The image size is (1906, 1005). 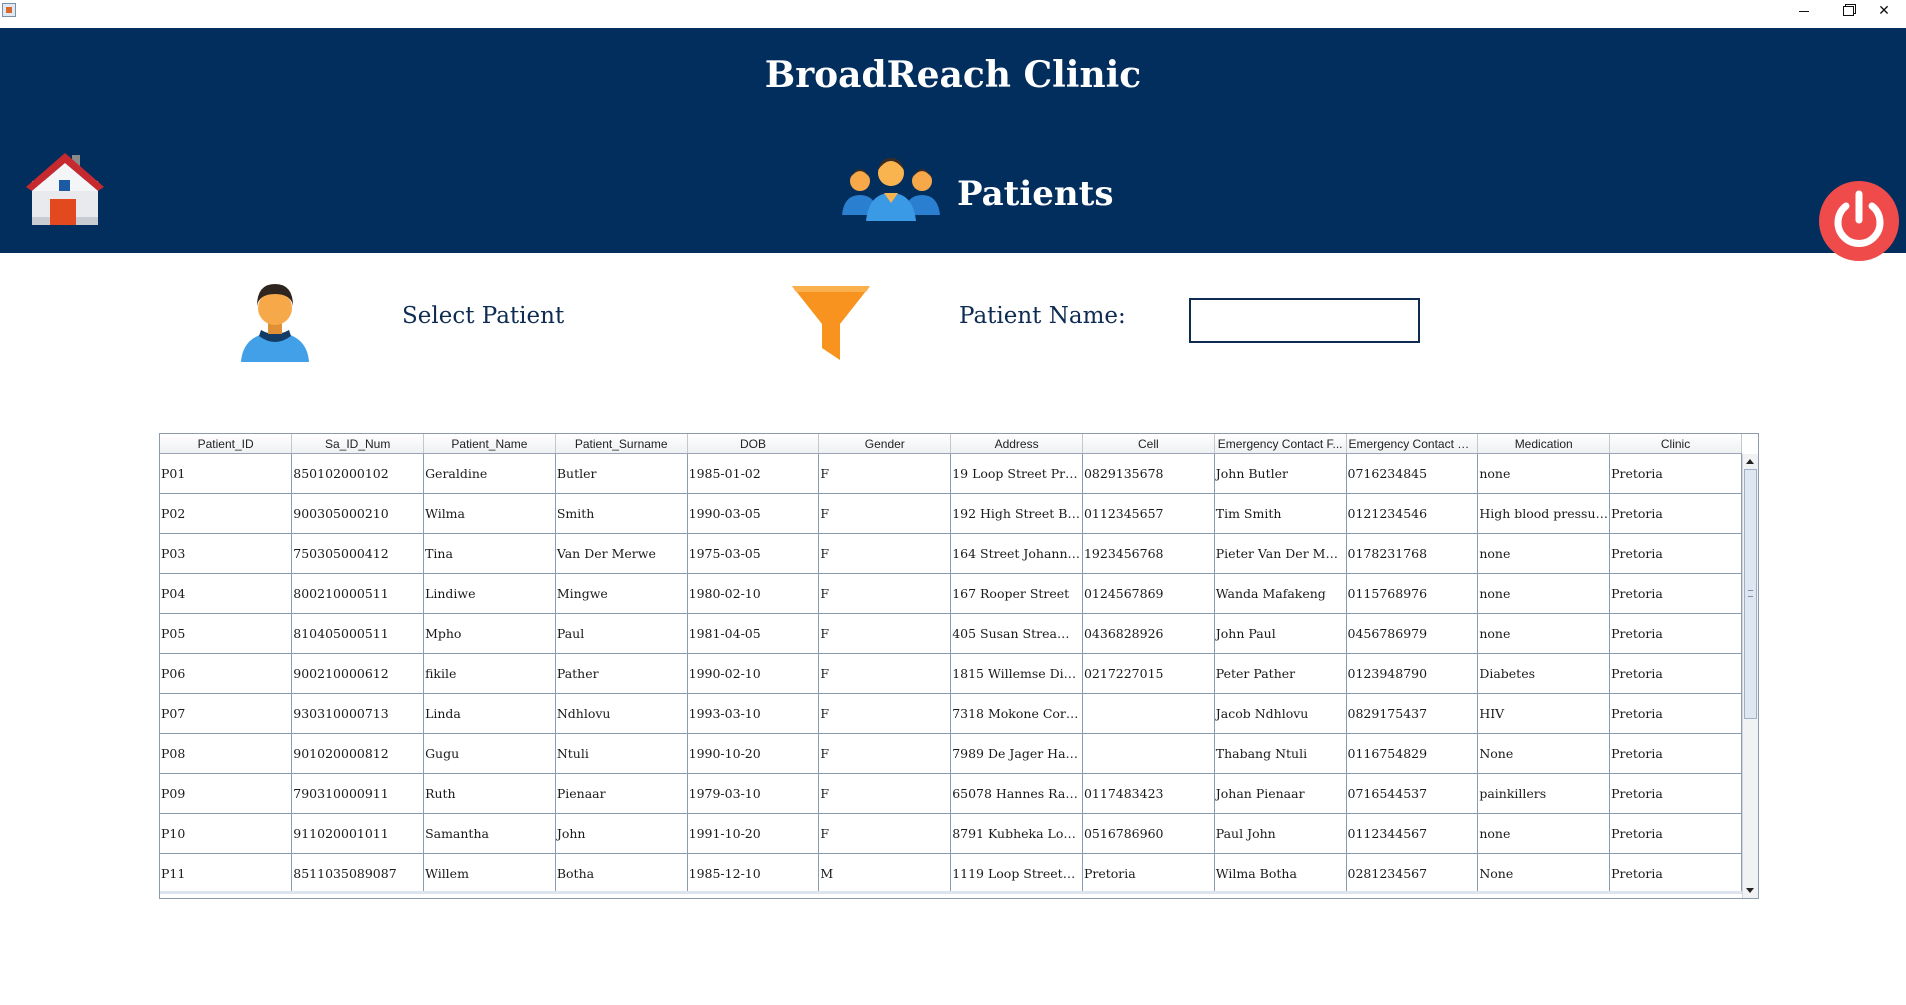 I want to click on patient-name-input, so click(x=1304, y=320).